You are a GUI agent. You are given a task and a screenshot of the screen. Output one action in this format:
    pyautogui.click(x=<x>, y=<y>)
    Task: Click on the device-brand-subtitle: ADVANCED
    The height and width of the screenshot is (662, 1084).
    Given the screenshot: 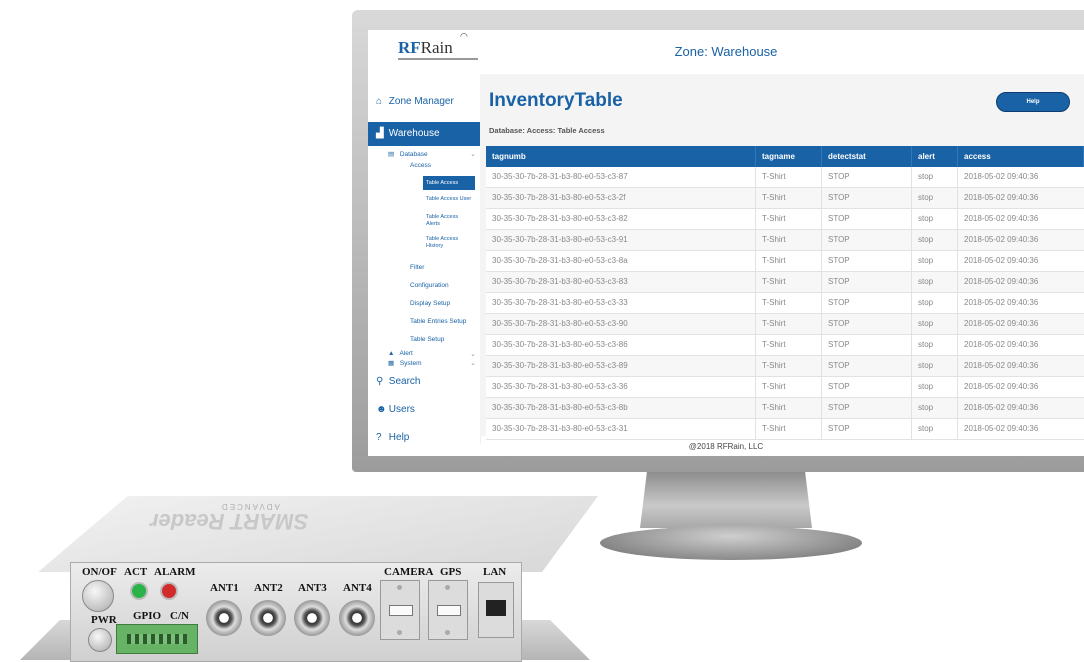 What is the action you would take?
    pyautogui.click(x=250, y=506)
    